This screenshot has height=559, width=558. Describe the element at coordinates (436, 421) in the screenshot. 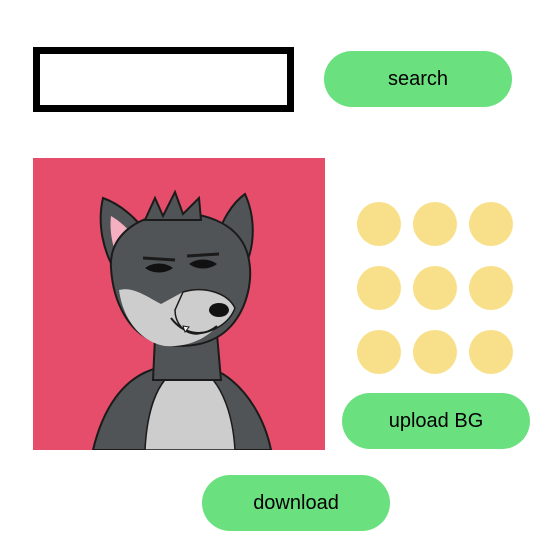

I see `upload-bg-button: upload BG` at that location.